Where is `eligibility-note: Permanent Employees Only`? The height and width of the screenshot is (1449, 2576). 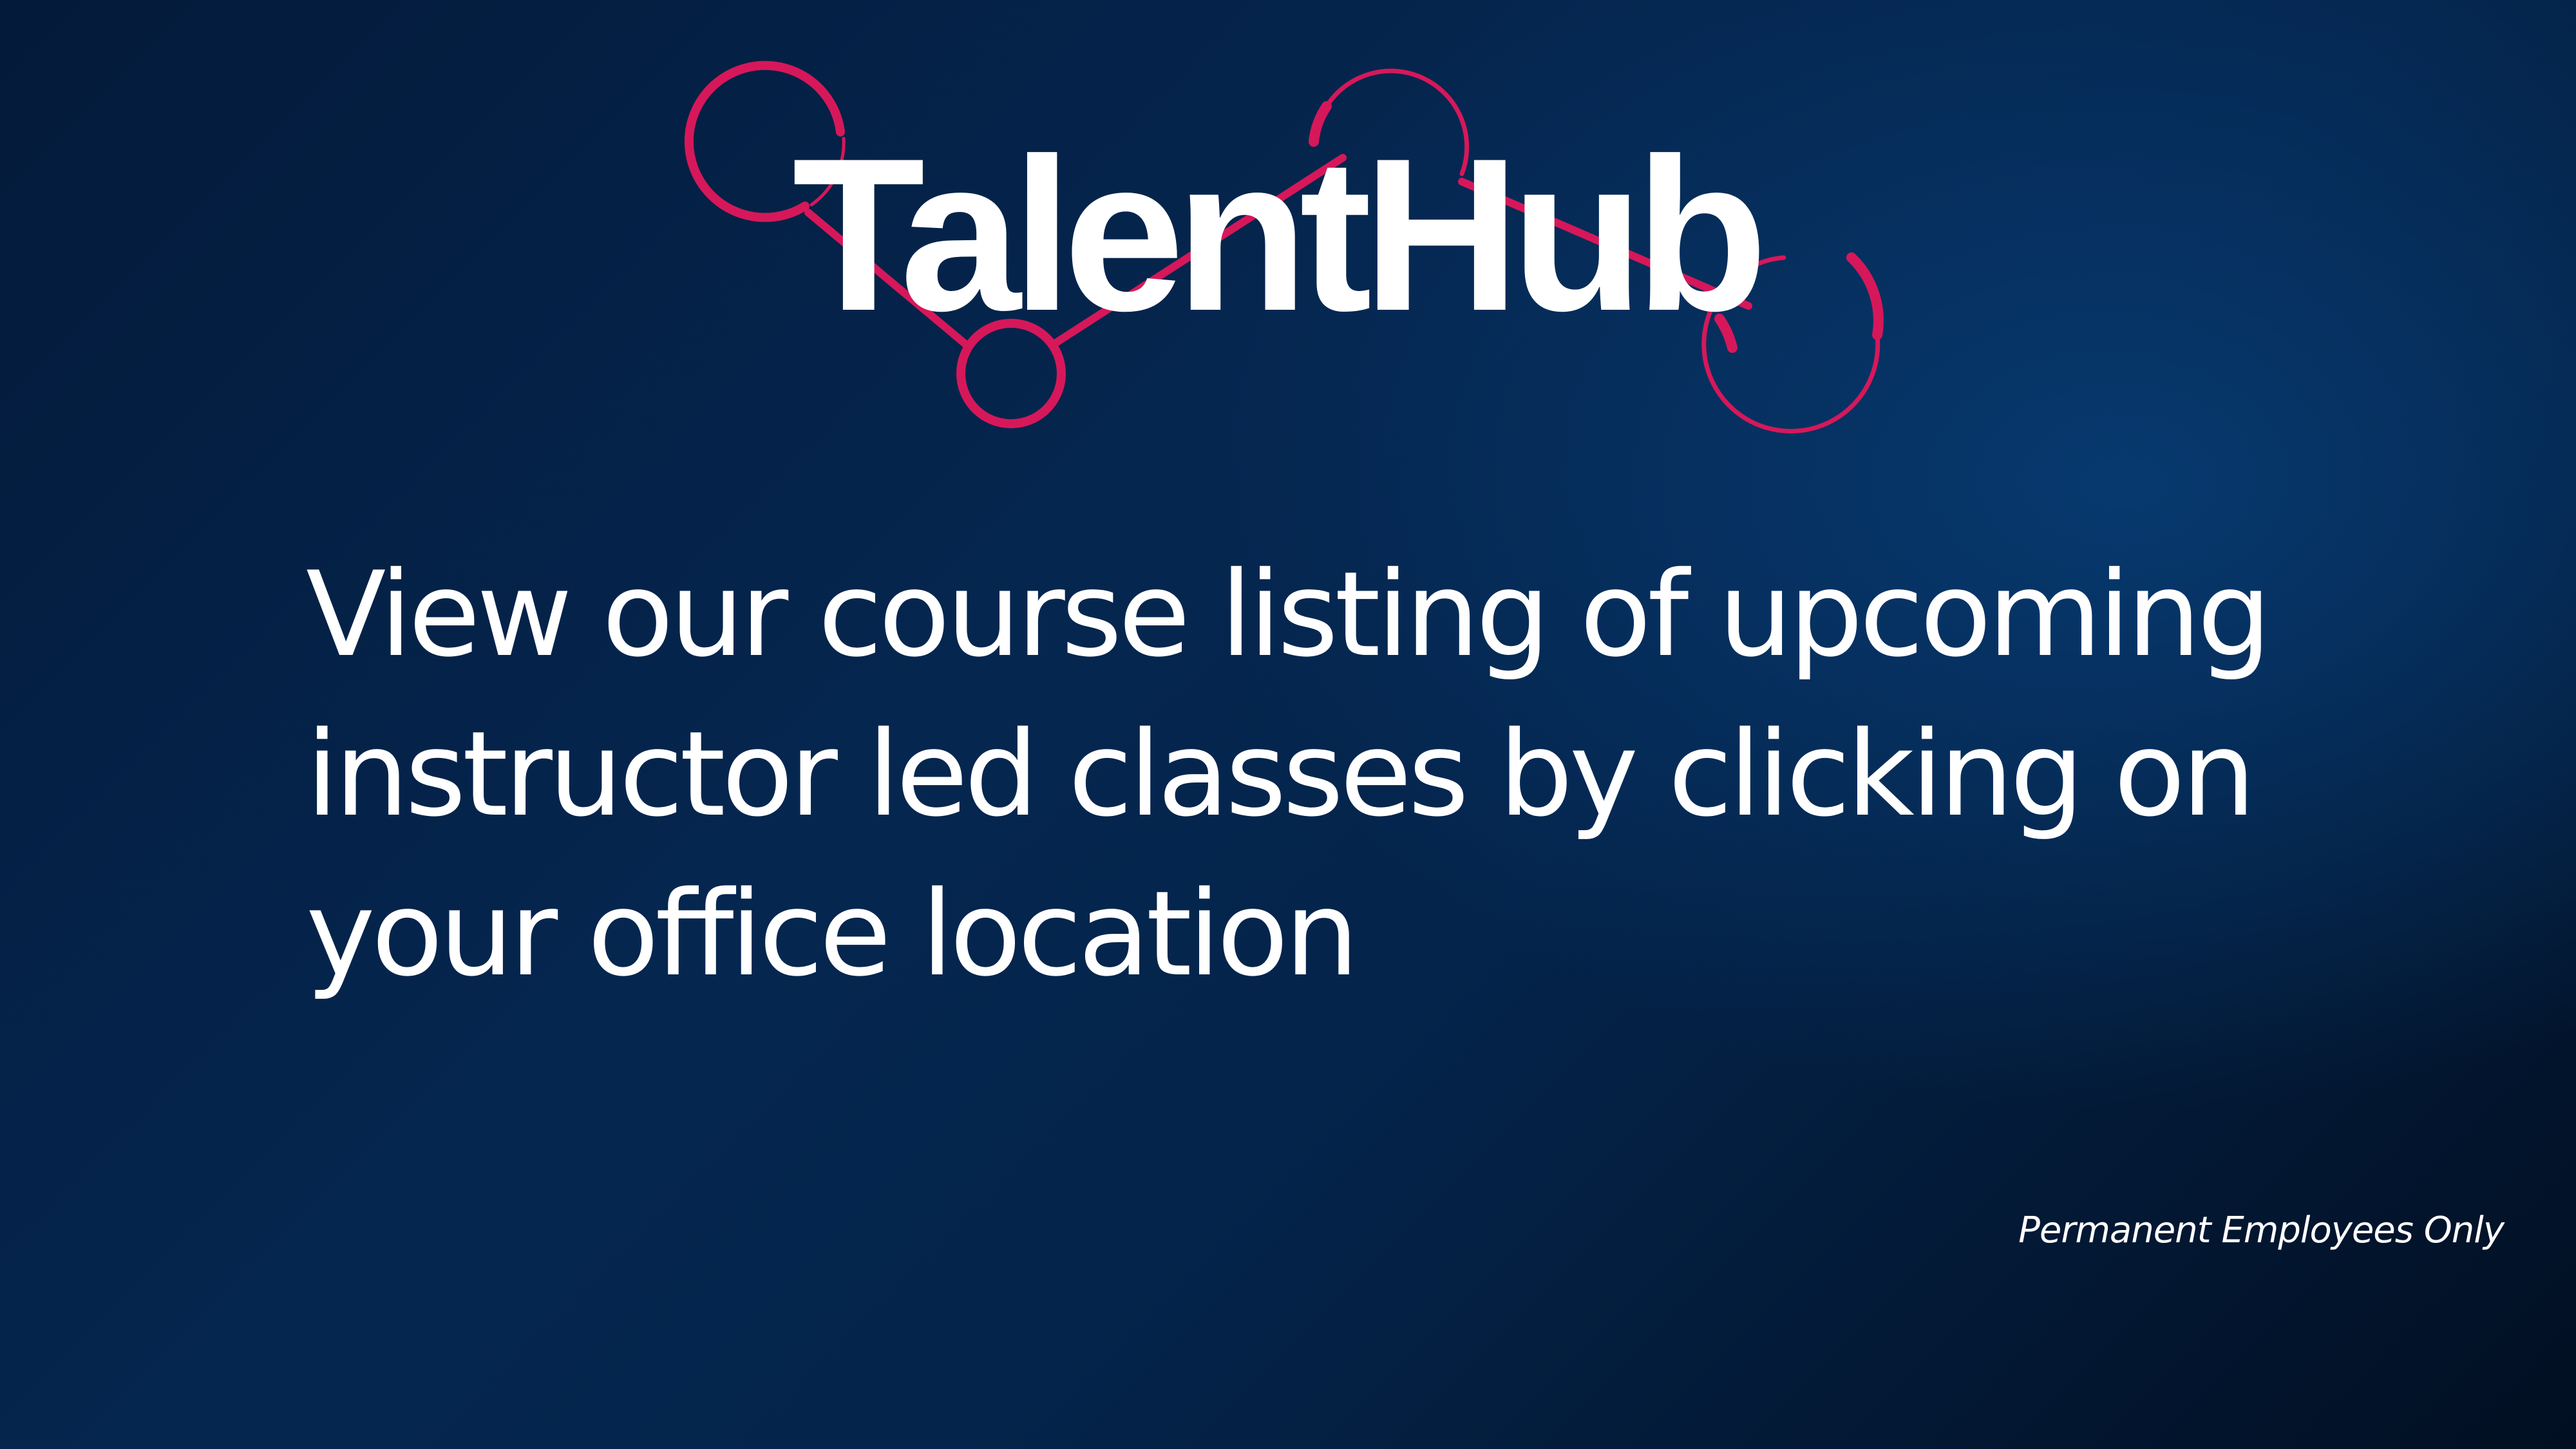
eligibility-note: Permanent Employees Only is located at coordinates (2262, 1230).